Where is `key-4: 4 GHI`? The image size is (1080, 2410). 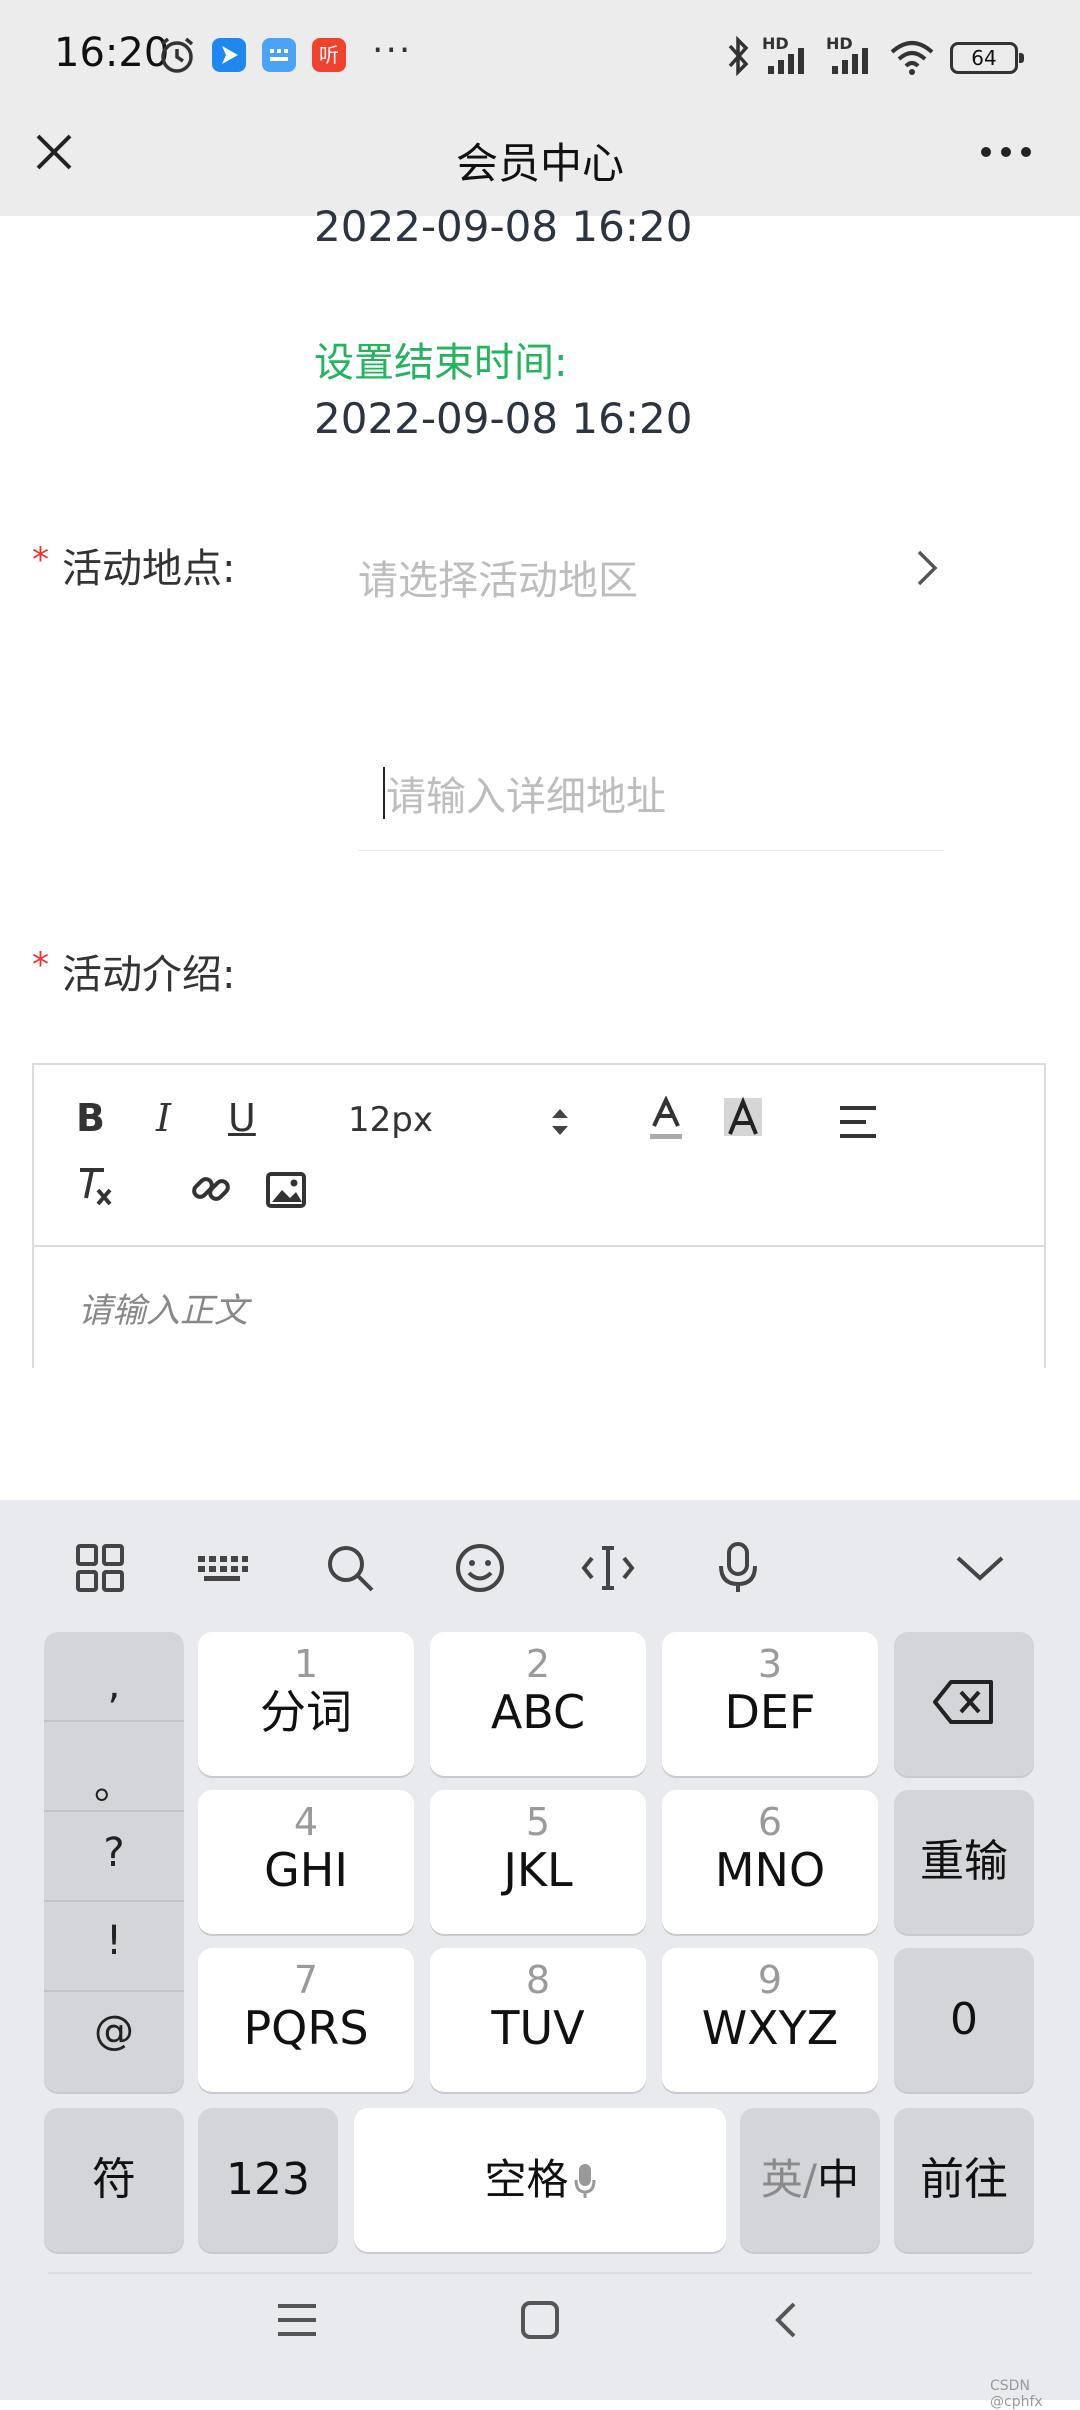 key-4: 4 GHI is located at coordinates (306, 1862).